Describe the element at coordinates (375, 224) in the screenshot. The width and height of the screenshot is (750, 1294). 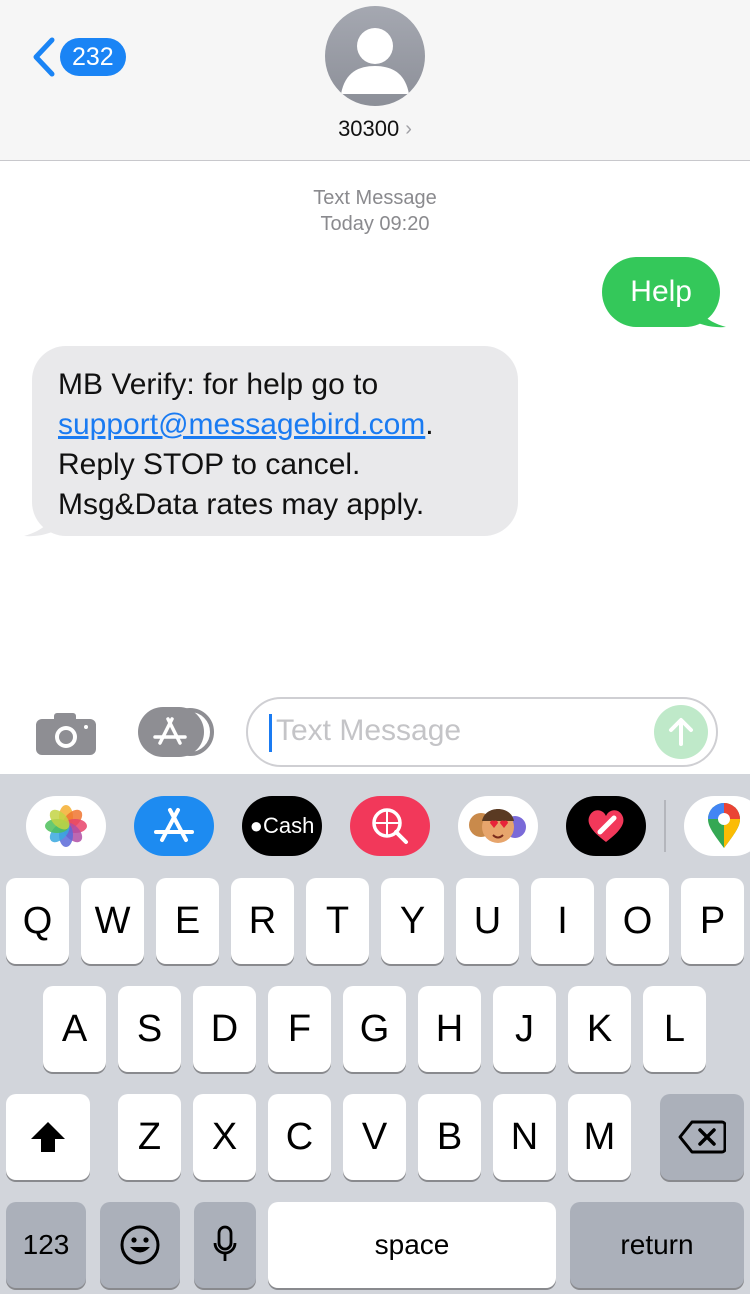
I see `message-timestamp: Today 09:20` at that location.